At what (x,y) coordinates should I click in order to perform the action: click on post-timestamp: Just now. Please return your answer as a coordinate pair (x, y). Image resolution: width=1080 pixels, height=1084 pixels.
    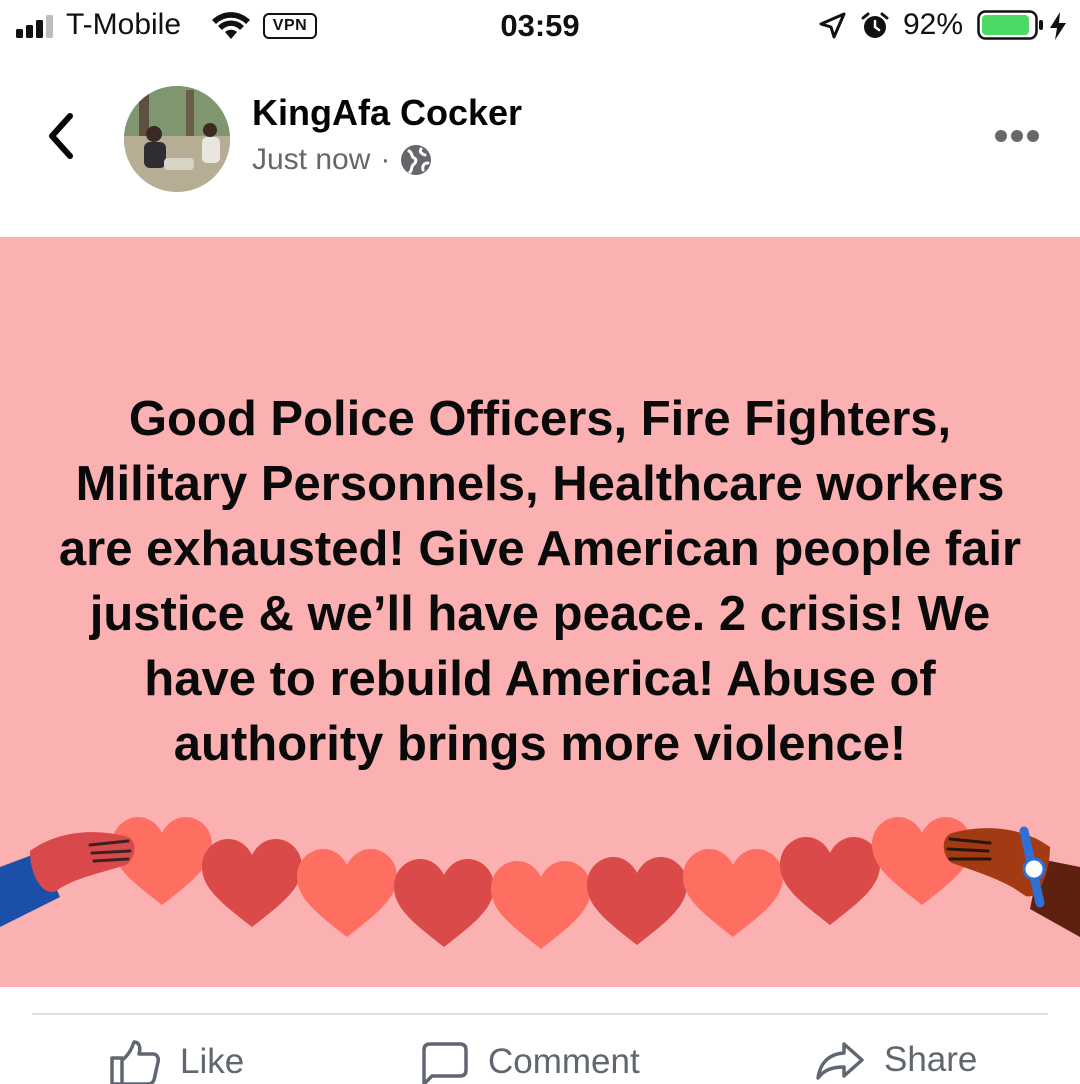
    Looking at the image, I should click on (311, 160).